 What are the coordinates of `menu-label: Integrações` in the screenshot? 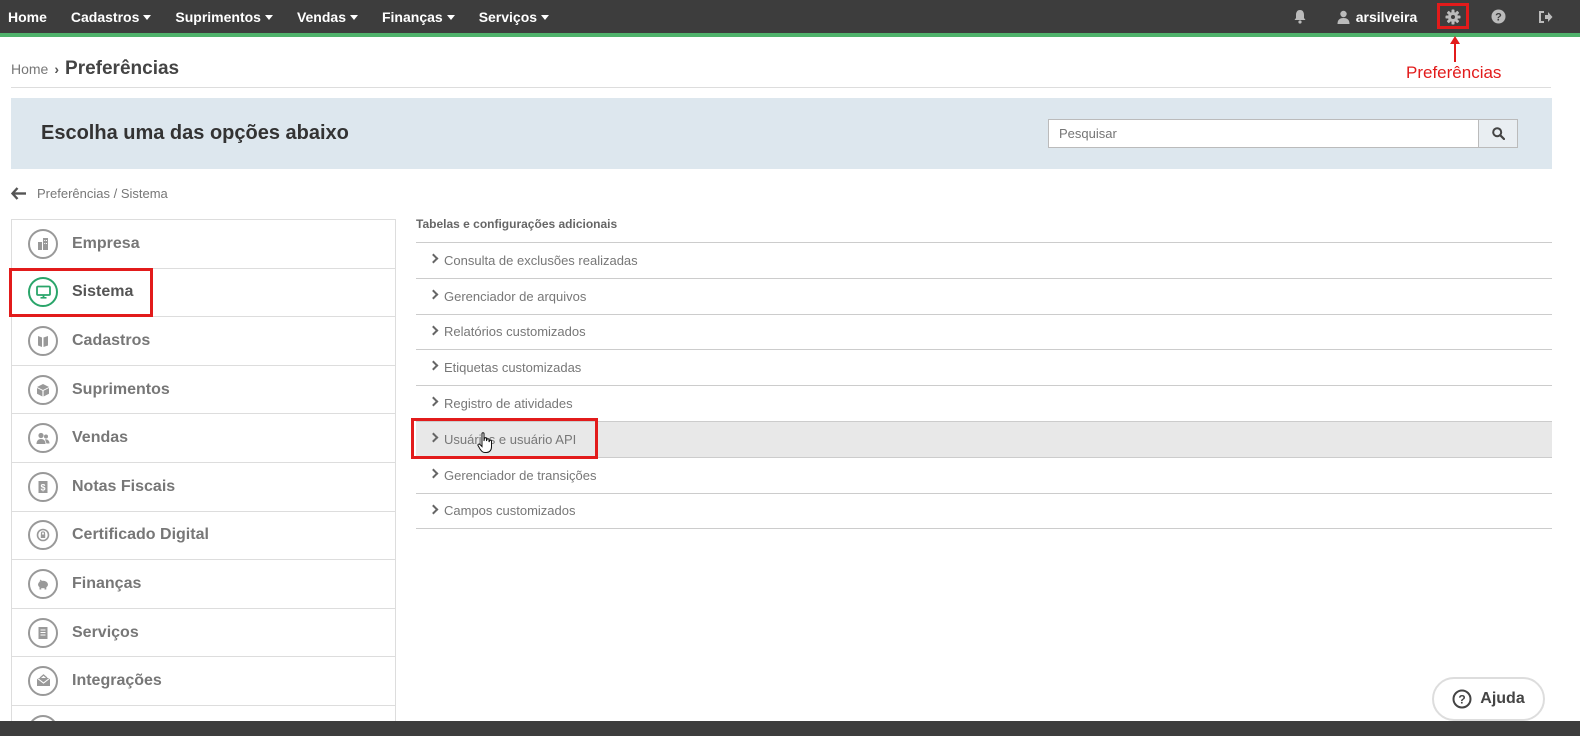 It's located at (117, 681).